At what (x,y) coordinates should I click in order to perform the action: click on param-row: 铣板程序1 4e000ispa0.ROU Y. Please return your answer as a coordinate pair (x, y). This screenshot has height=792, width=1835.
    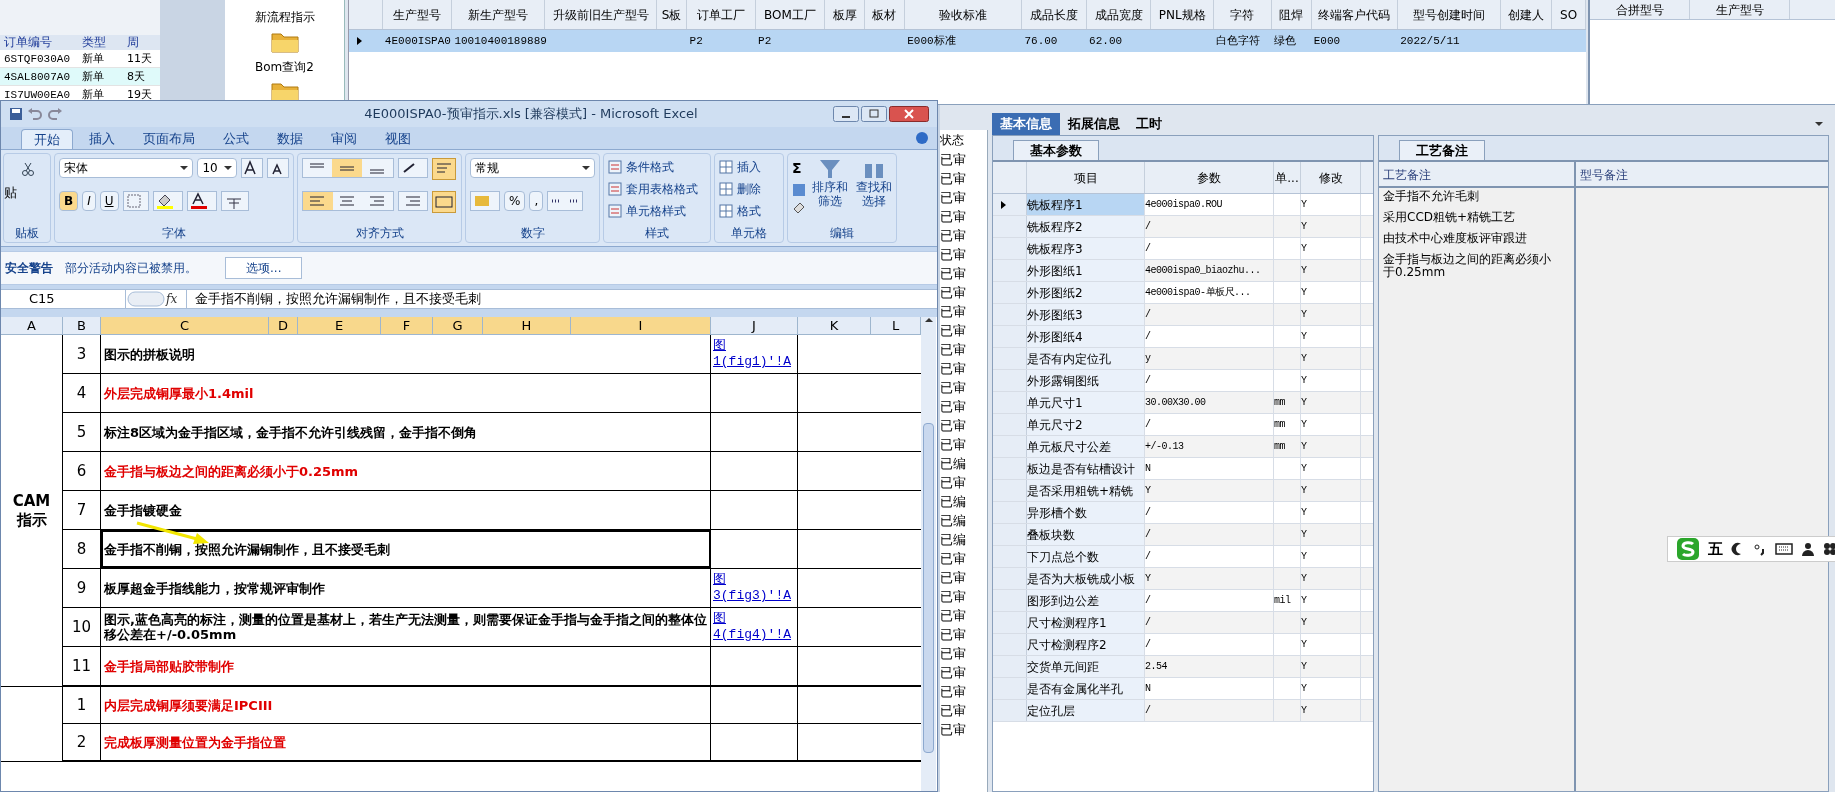
    Looking at the image, I should click on (1183, 205).